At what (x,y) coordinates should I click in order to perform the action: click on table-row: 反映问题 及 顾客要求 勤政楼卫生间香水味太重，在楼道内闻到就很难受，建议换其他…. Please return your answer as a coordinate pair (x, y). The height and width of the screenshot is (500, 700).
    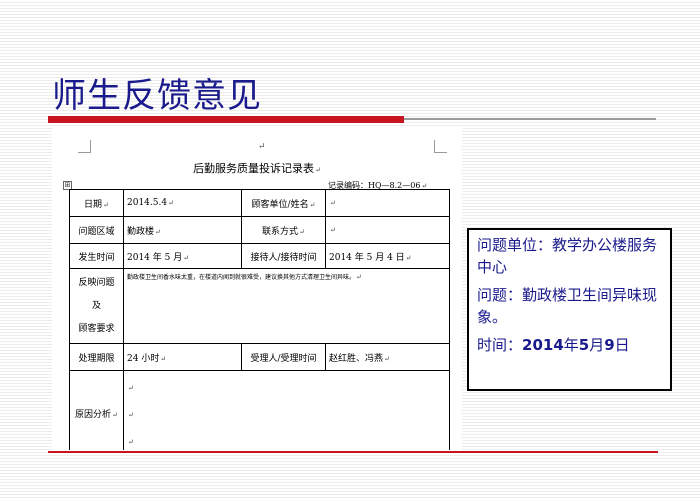
    Looking at the image, I should click on (259, 306).